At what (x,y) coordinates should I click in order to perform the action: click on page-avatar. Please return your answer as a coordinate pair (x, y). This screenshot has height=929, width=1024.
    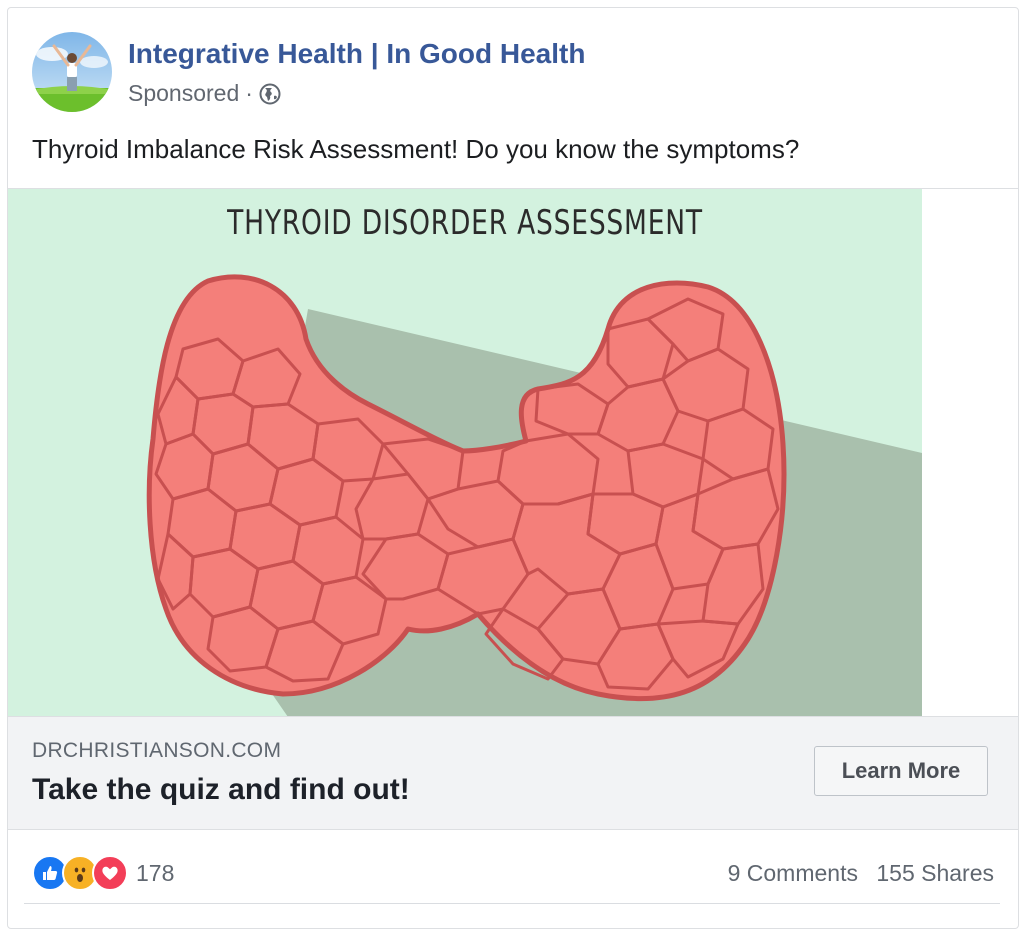
    Looking at the image, I should click on (72, 72).